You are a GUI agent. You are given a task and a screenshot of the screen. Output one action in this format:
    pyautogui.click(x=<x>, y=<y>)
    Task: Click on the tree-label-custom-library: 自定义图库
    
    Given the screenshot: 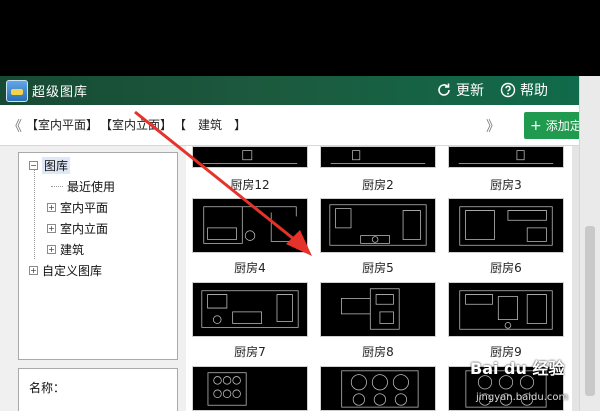 What is the action you would take?
    pyautogui.click(x=72, y=271)
    